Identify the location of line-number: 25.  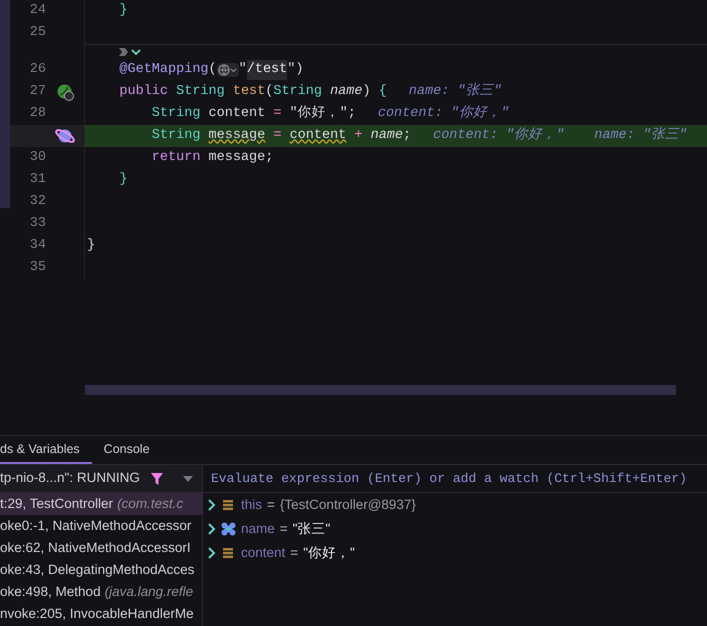
(38, 32).